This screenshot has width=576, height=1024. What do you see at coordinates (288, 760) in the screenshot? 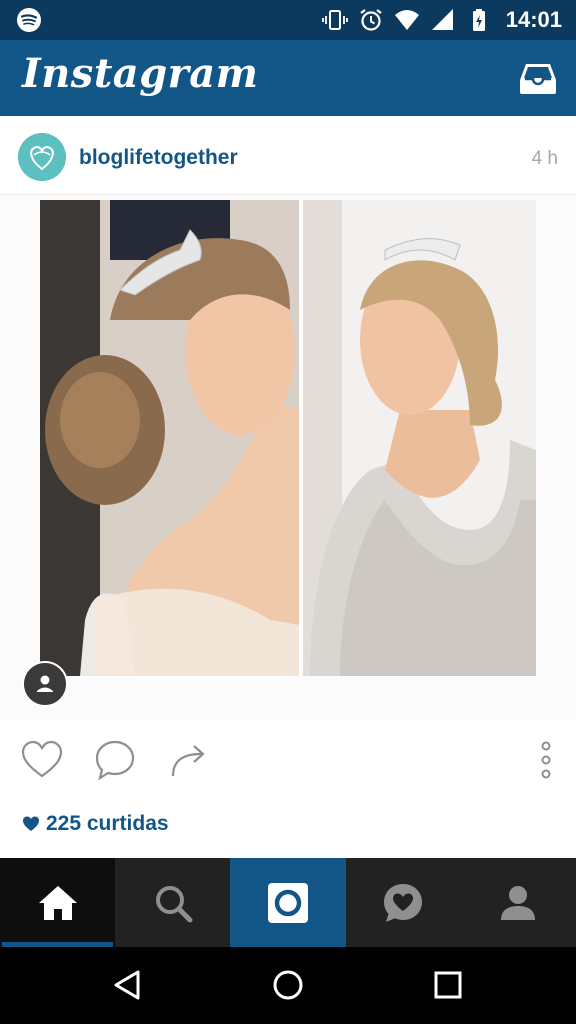
I see `post-actions` at bounding box center [288, 760].